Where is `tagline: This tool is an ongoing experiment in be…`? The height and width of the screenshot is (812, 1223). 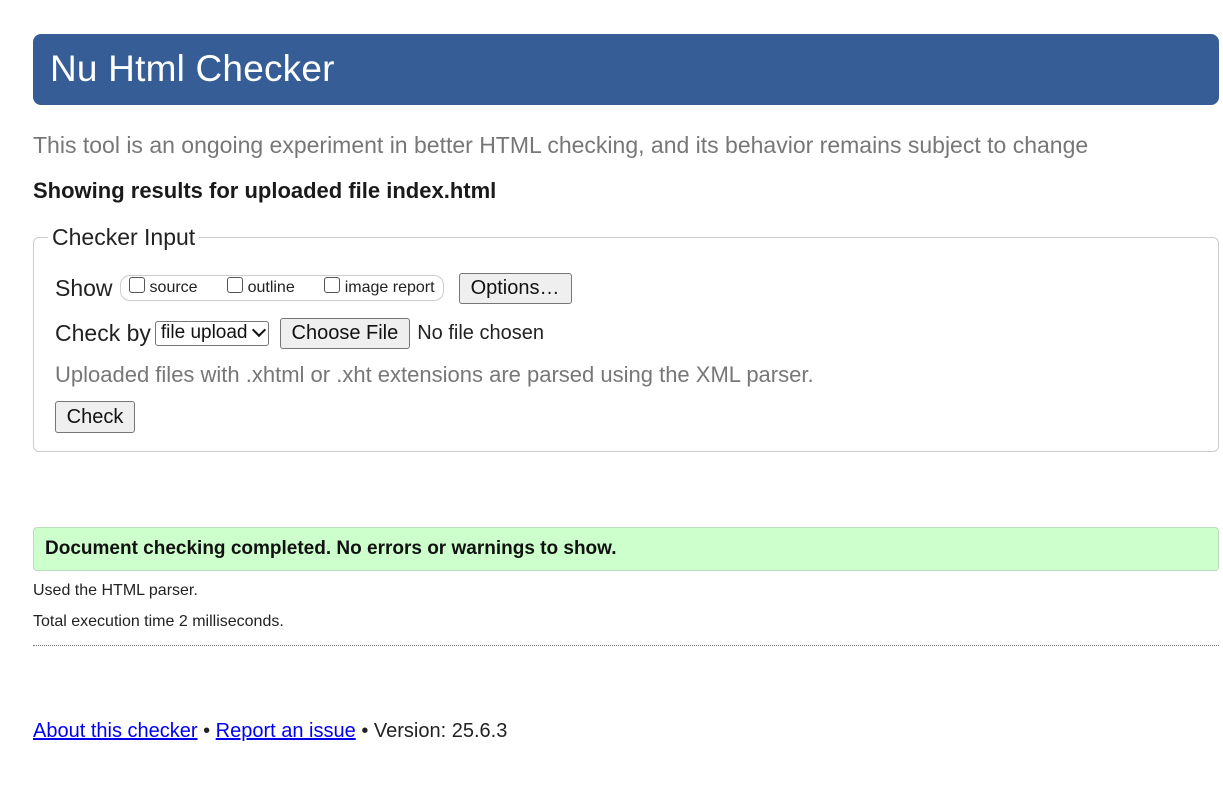
tagline: This tool is an ongoing experiment in be… is located at coordinates (561, 145).